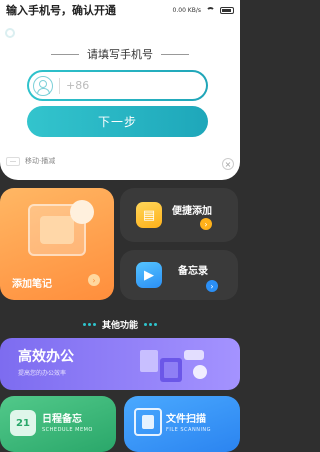 Image resolution: width=320 pixels, height=452 pixels. Describe the element at coordinates (186, 10) in the screenshot. I see `network-speed: 0.00 KB/s` at that location.